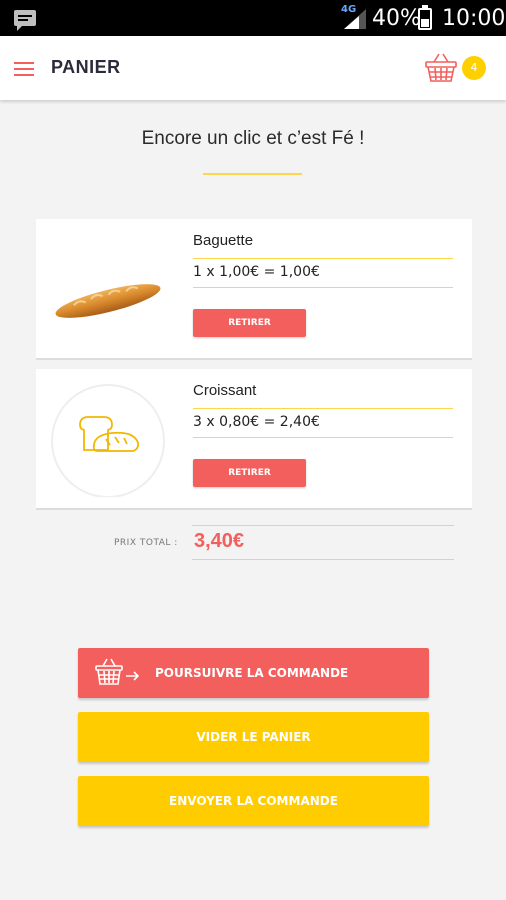 The image size is (506, 900). What do you see at coordinates (223, 240) in the screenshot?
I see `item-name: Baguette` at bounding box center [223, 240].